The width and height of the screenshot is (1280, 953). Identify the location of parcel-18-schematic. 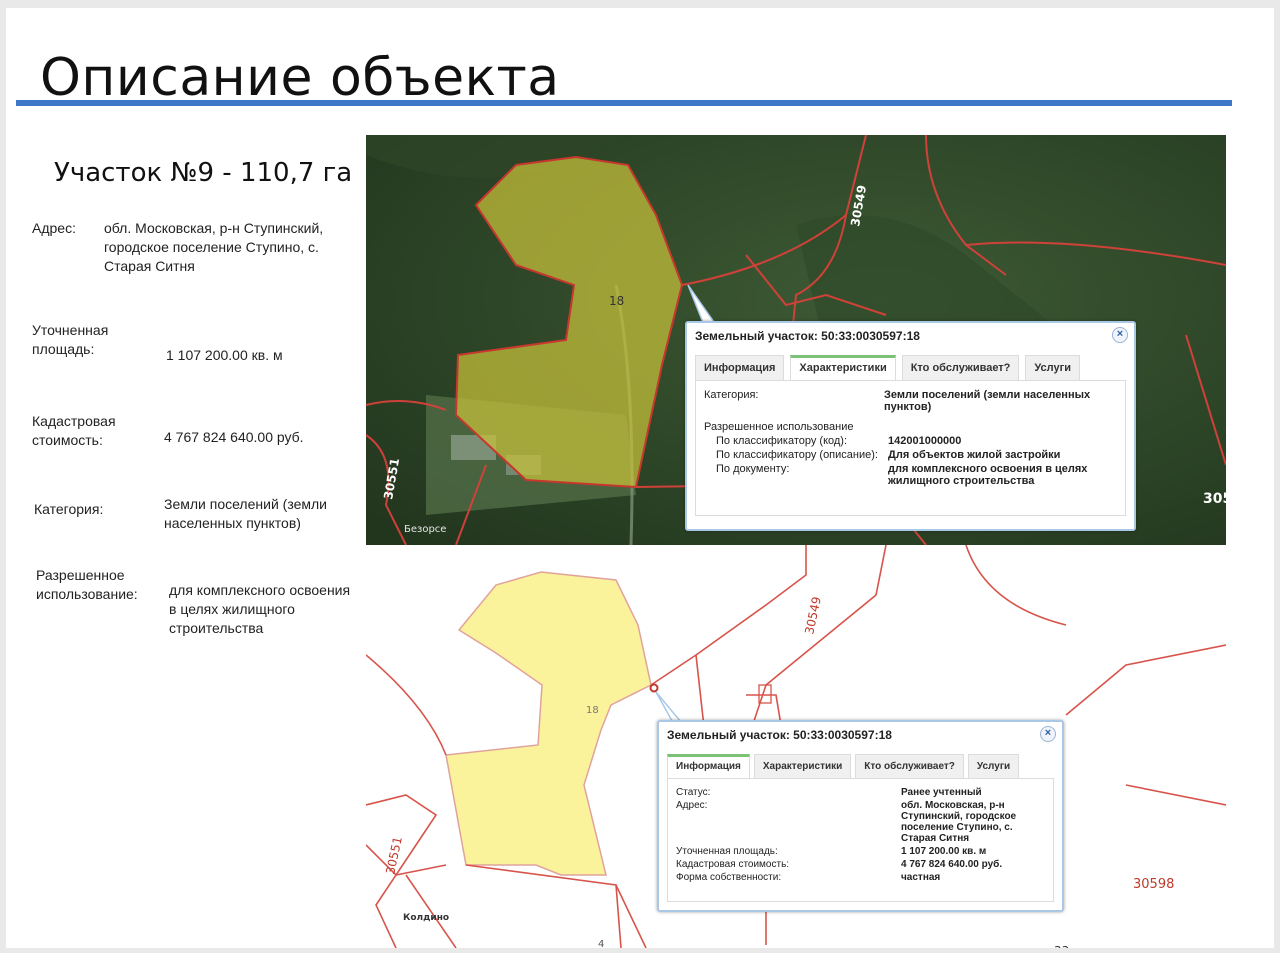
(548, 723).